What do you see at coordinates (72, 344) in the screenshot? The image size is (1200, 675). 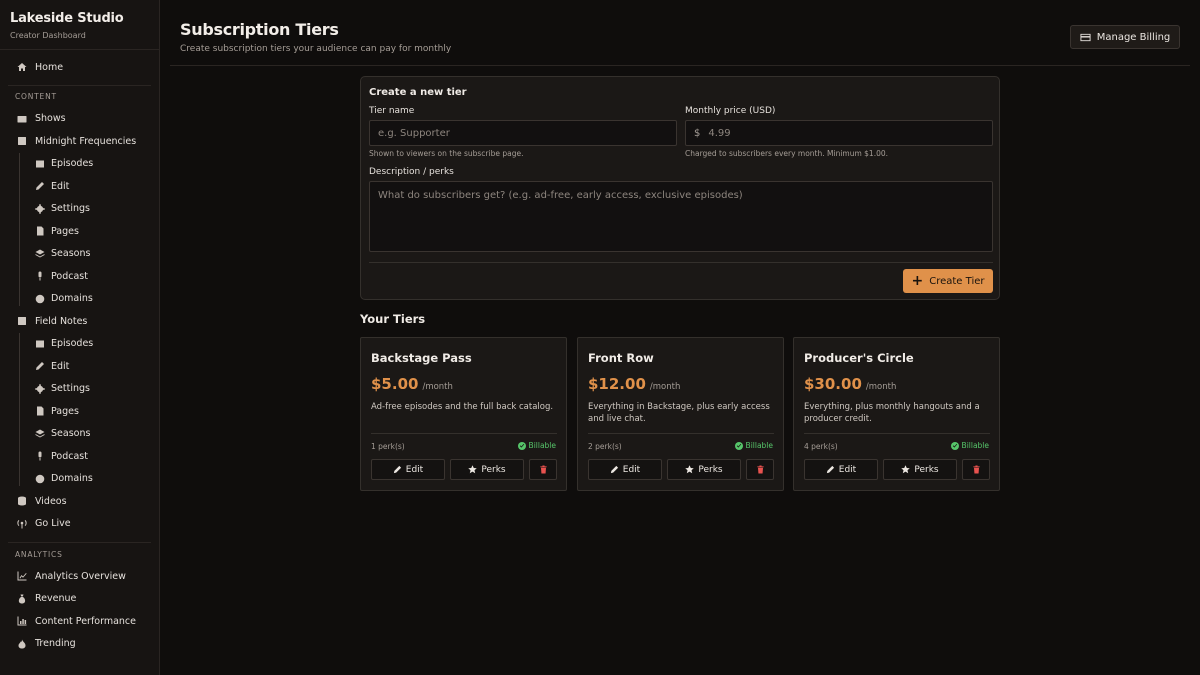 I see `sidebar-item-label: Episodes` at bounding box center [72, 344].